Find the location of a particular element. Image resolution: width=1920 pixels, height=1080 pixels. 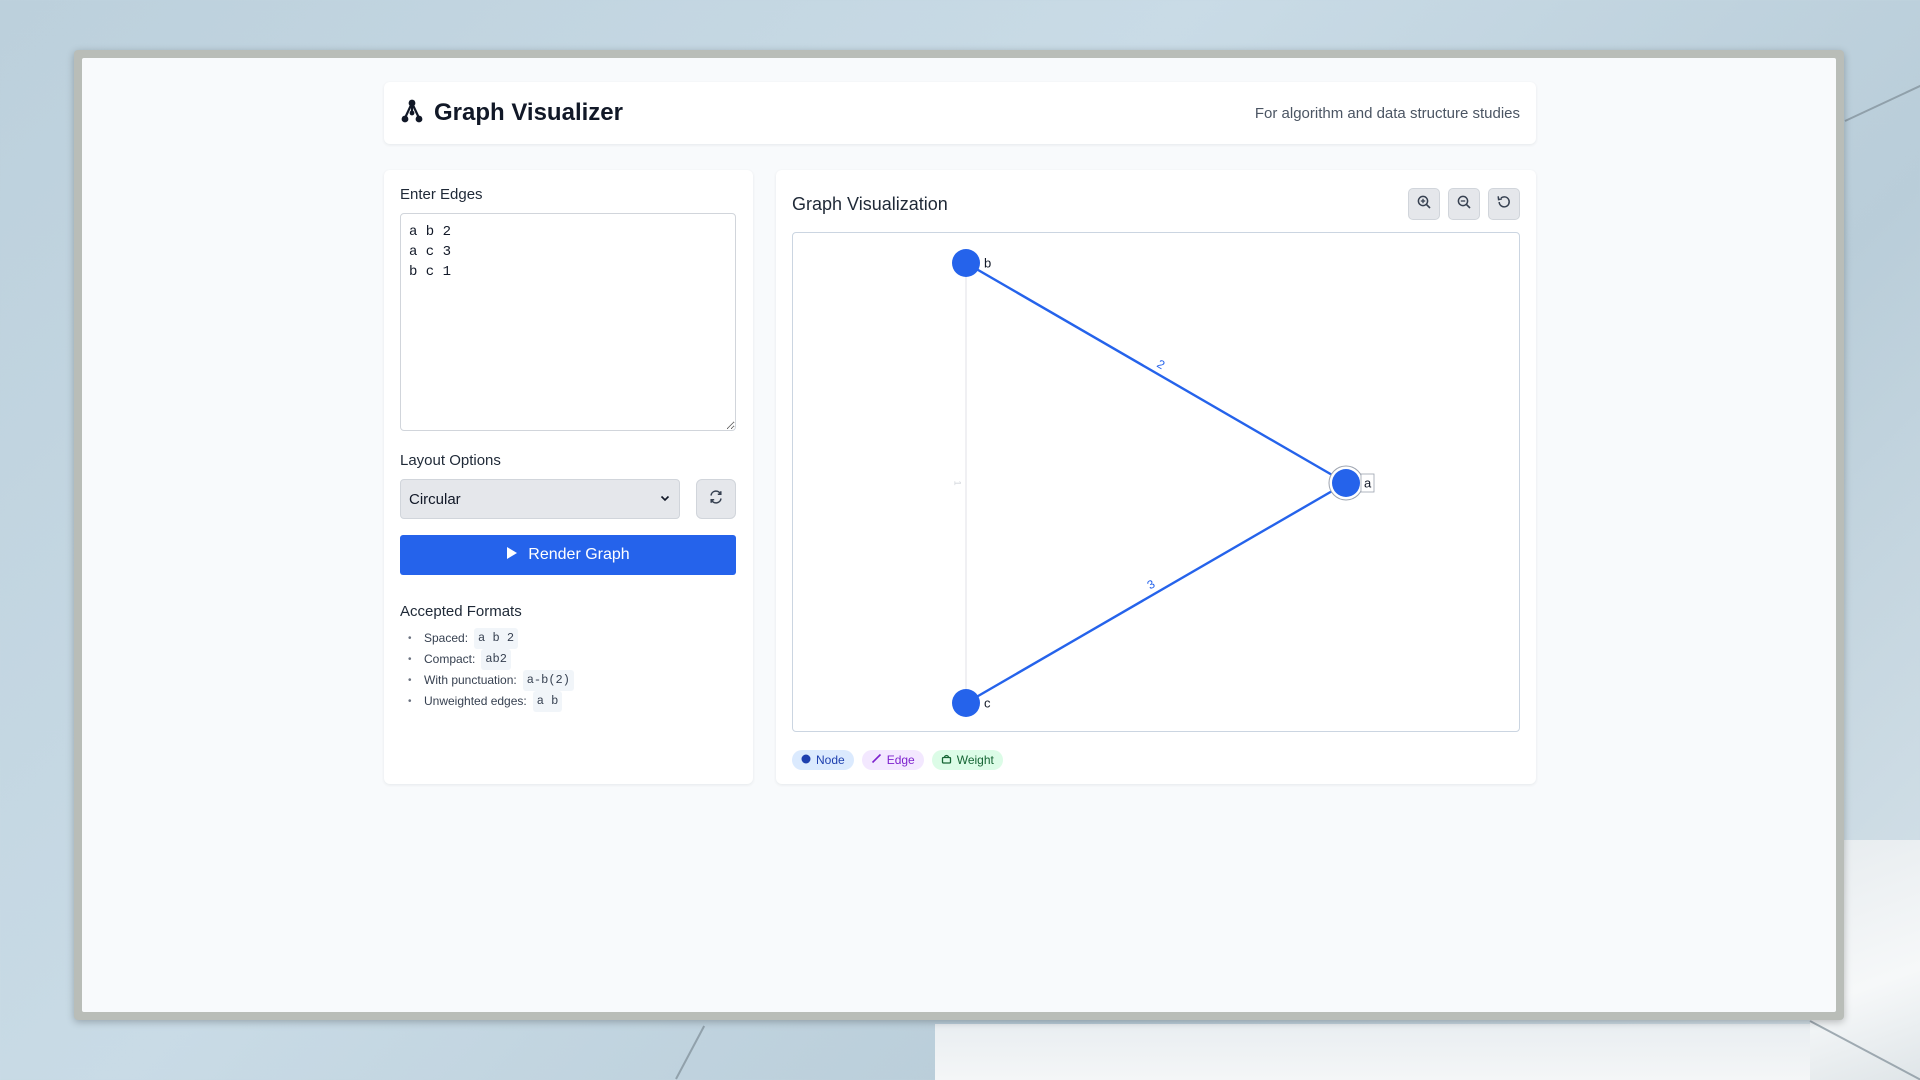

graph-node-a is located at coordinates (1346, 483).